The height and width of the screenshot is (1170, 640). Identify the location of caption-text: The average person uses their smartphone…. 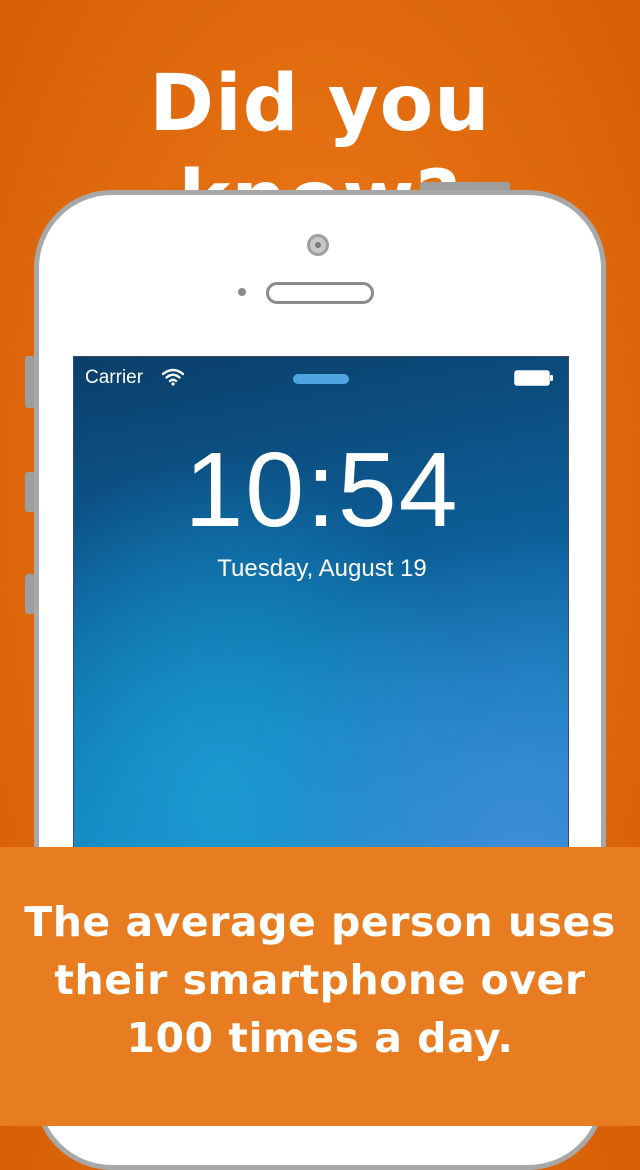
(320, 980).